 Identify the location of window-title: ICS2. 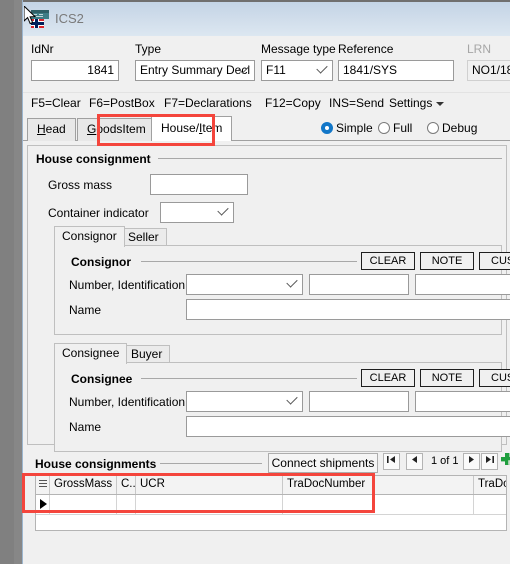
(69, 18).